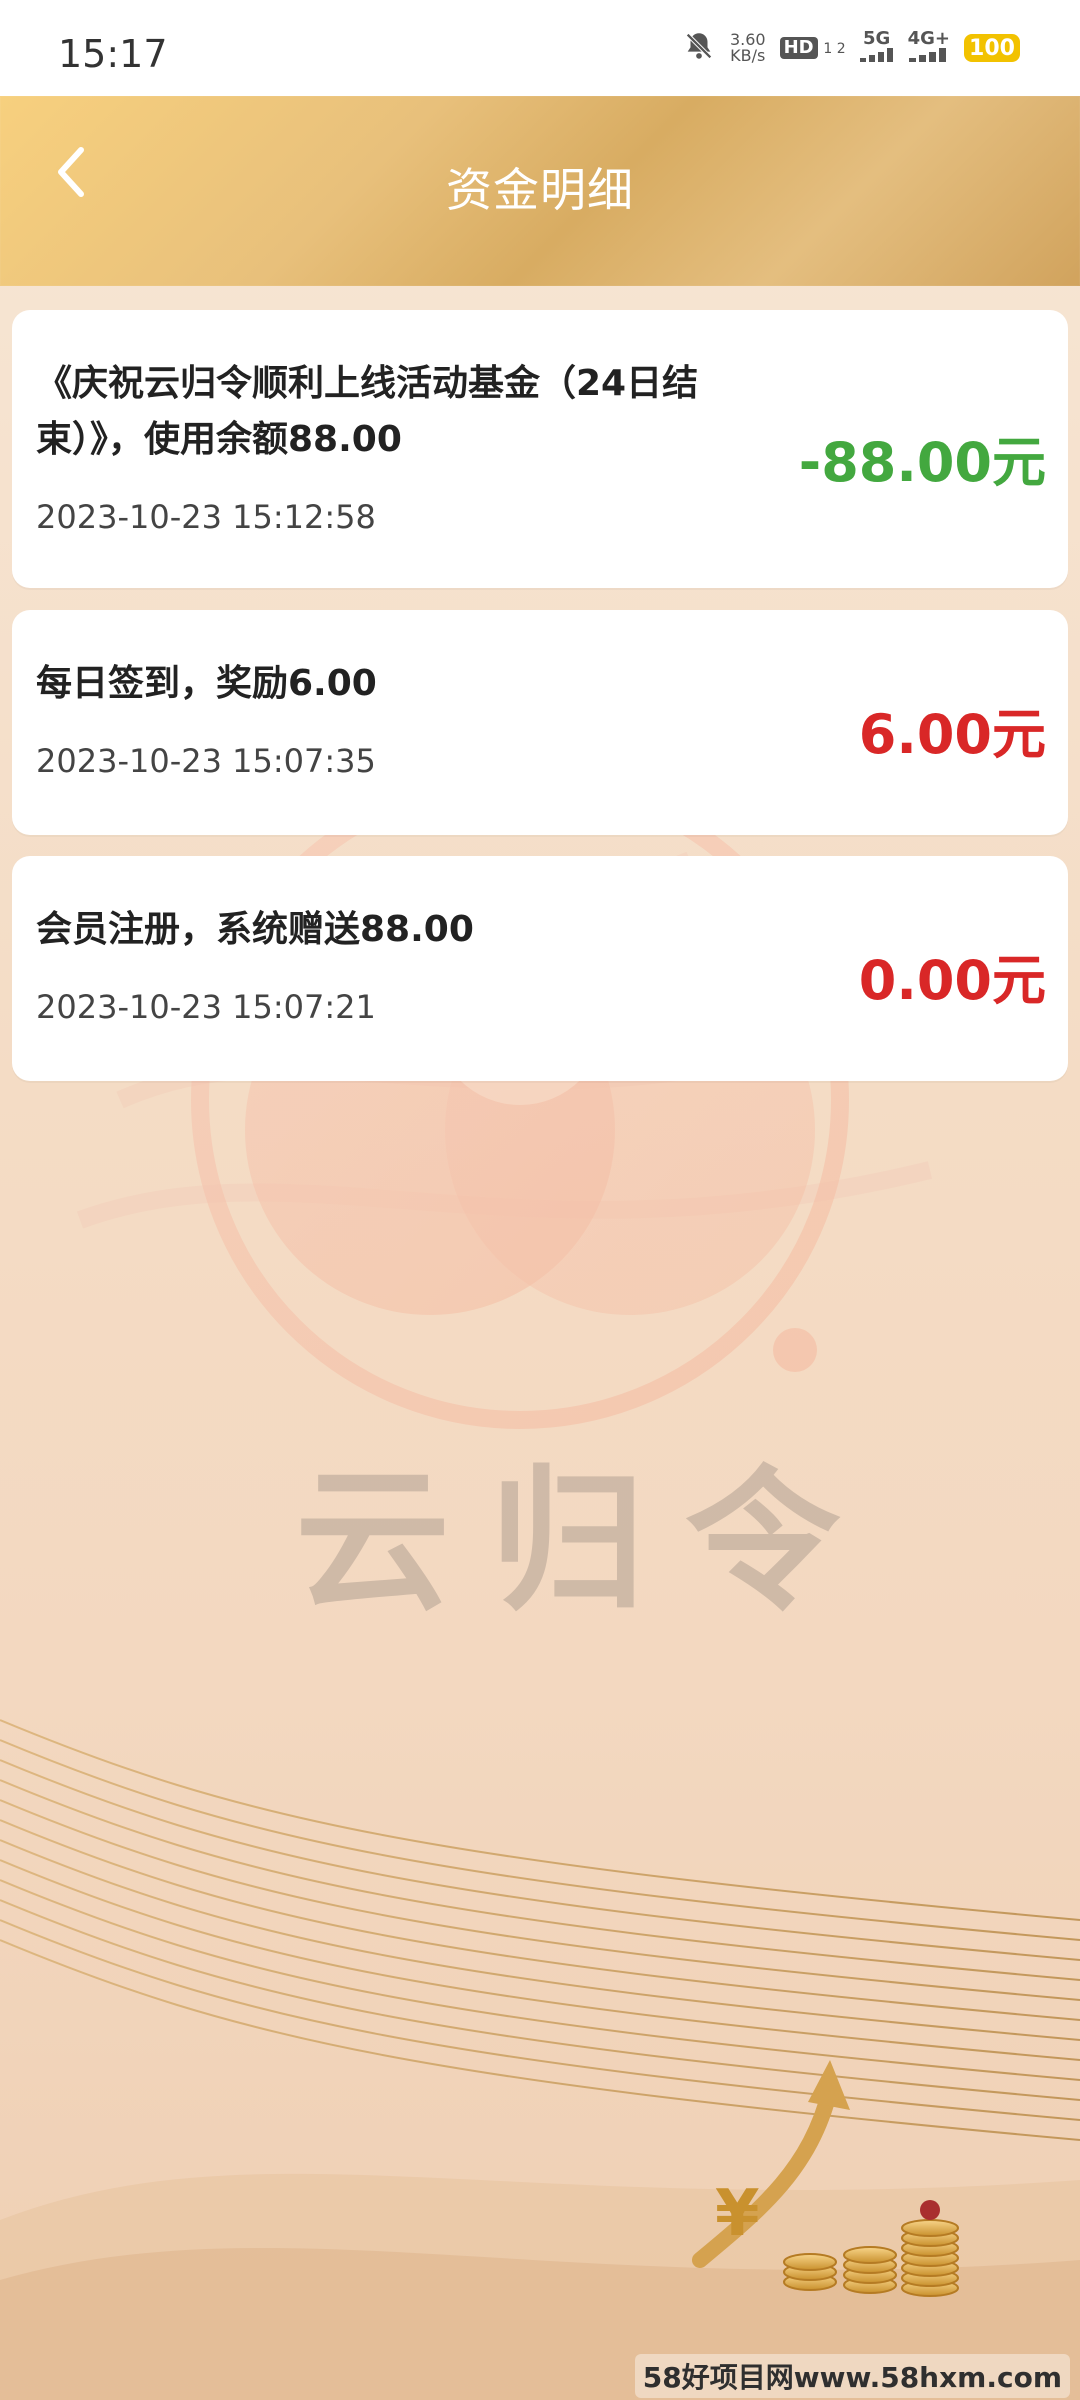  What do you see at coordinates (540, 722) in the screenshot?
I see `transaction-card-2: 每日签到，奖励6.00 2023-10-23 15:07:35 6.00元` at bounding box center [540, 722].